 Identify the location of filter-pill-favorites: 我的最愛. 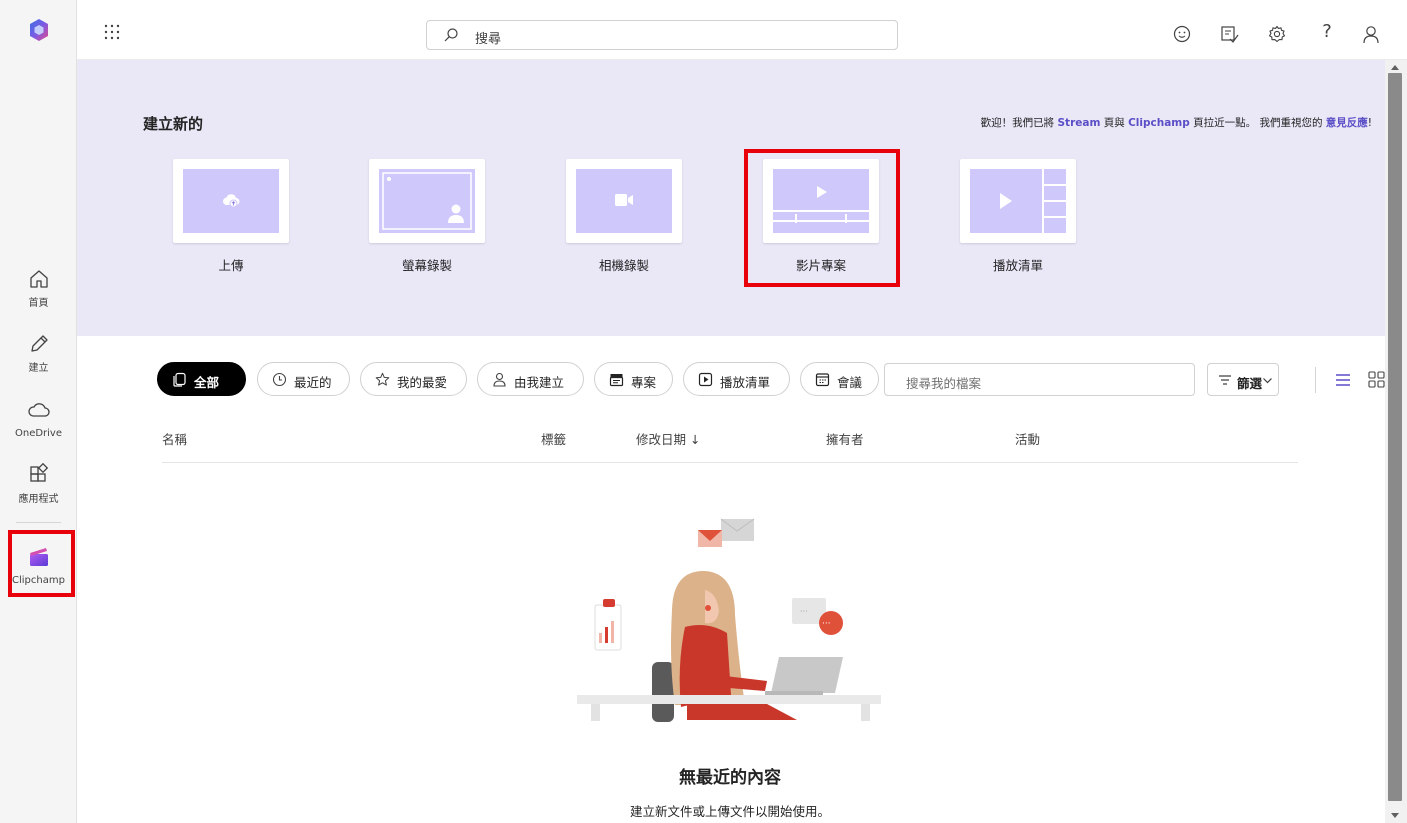
(413, 379).